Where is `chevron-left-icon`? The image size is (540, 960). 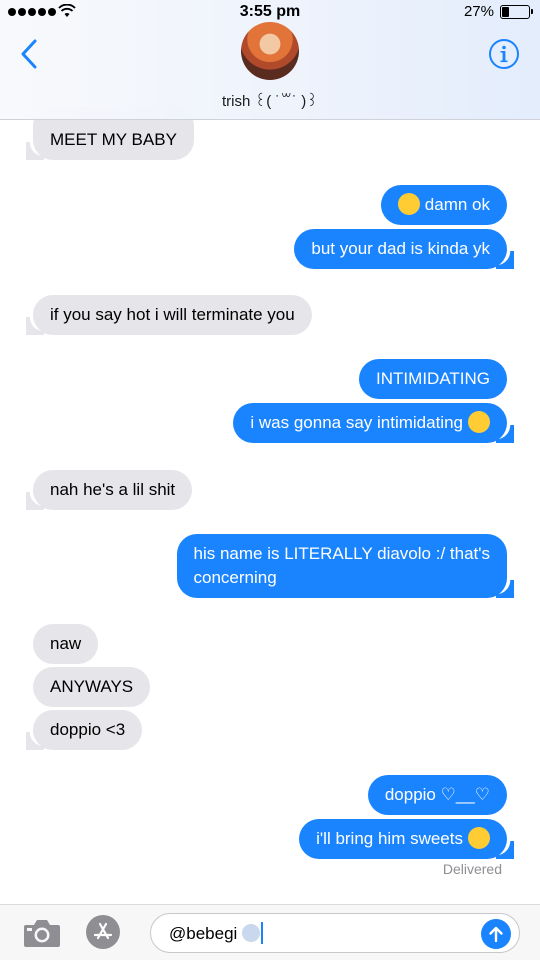
chevron-left-icon is located at coordinates (29, 54).